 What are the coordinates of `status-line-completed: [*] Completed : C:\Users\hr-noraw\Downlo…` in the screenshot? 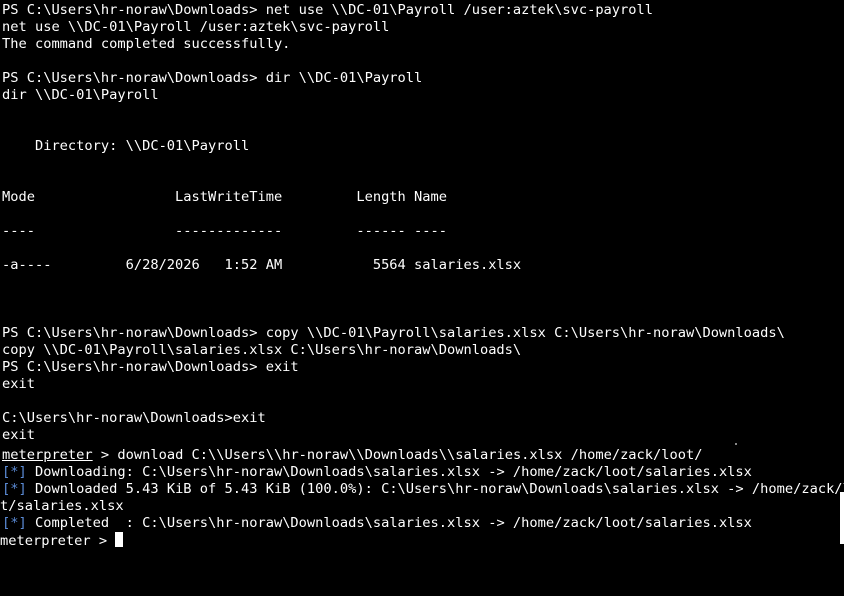 It's located at (377, 523).